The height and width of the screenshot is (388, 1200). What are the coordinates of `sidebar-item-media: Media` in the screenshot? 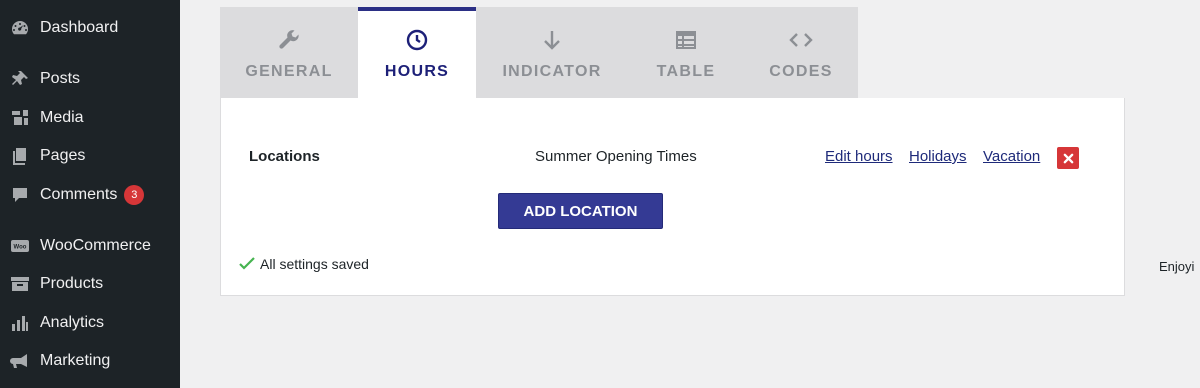 It's located at (90, 118).